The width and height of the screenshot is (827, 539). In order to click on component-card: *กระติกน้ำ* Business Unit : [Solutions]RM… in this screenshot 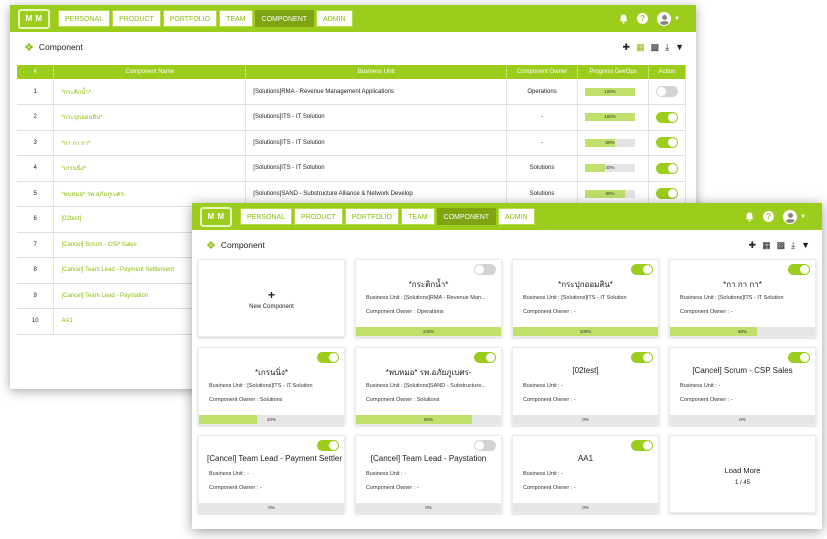, I will do `click(428, 298)`.